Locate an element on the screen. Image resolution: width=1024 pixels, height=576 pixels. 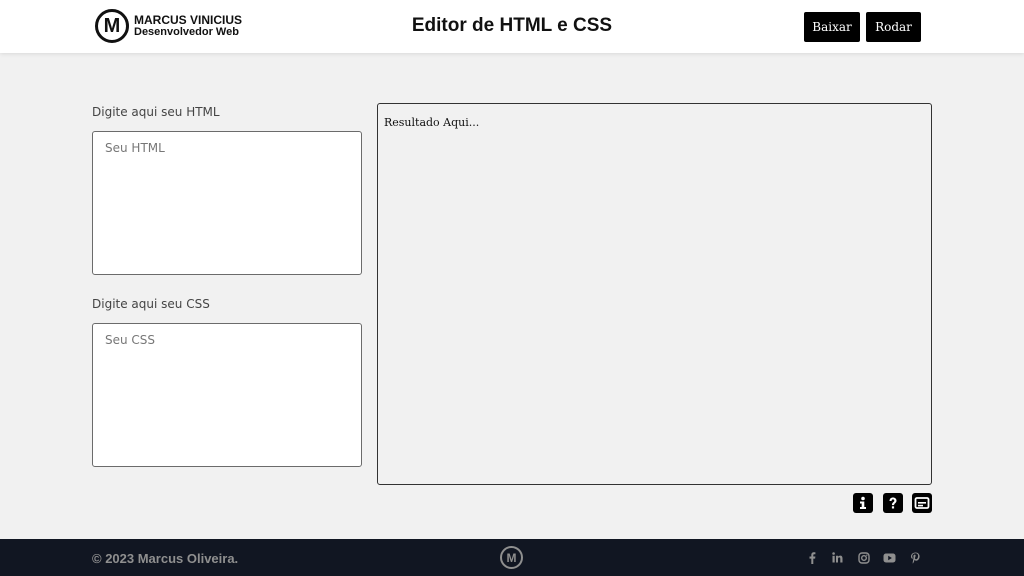
help-icon is located at coordinates (893, 503).